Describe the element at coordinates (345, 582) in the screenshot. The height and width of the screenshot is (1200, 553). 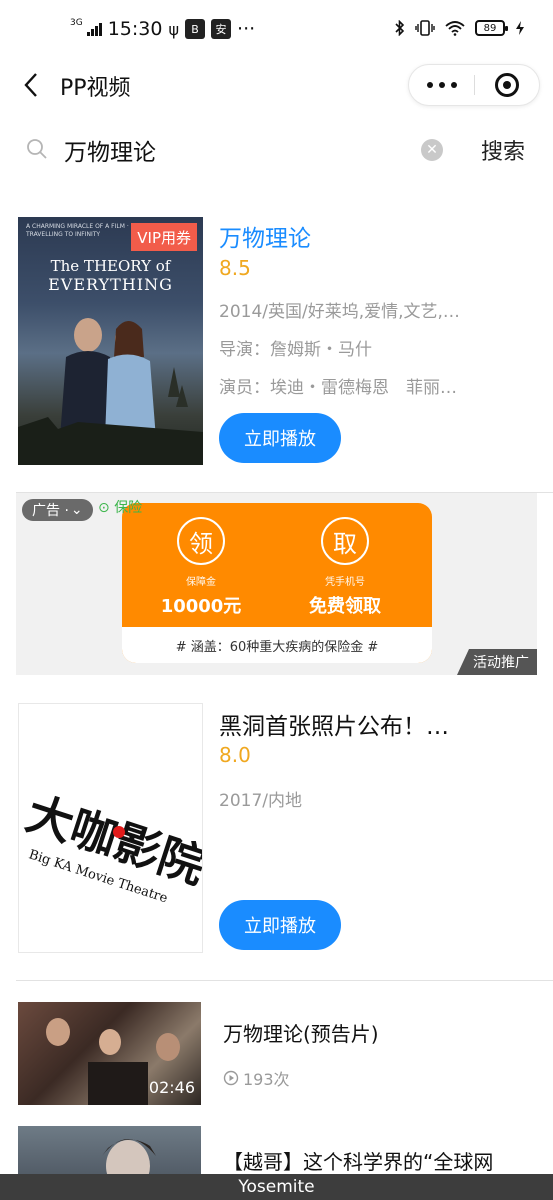
I see `ad-right-caption: 凭手机号` at that location.